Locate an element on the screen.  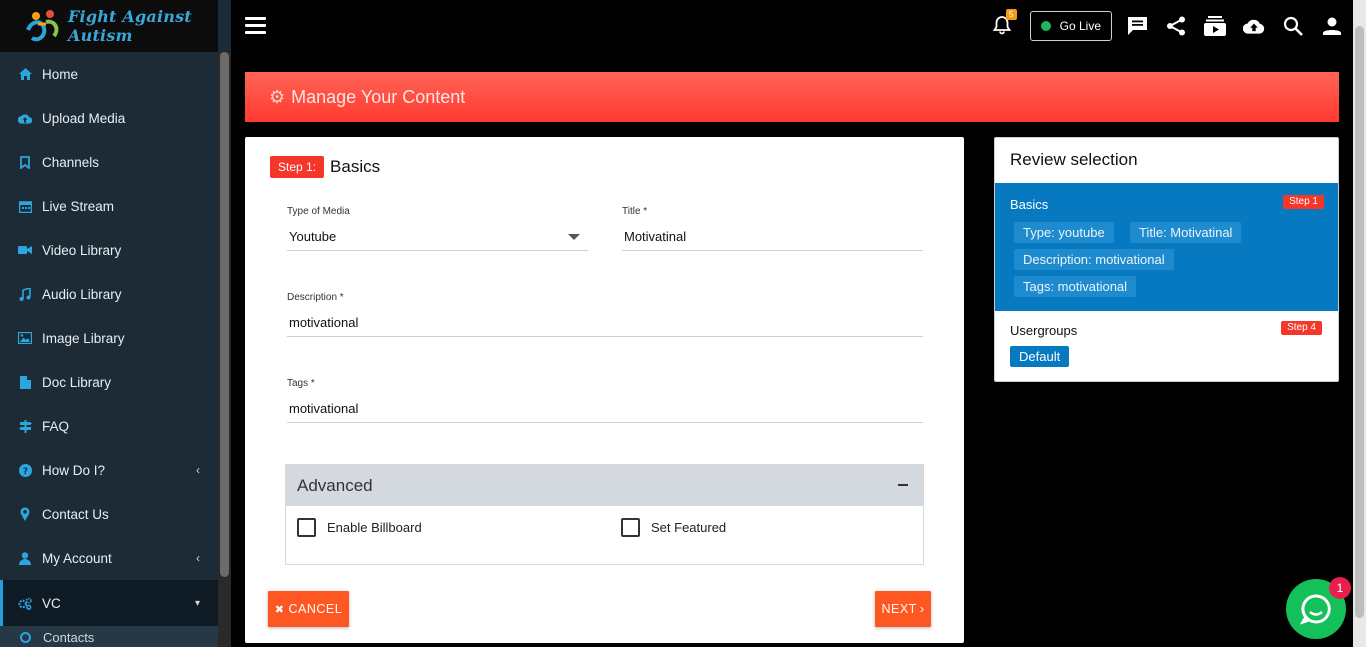
review-basics-label: Basics is located at coordinates (1029, 204).